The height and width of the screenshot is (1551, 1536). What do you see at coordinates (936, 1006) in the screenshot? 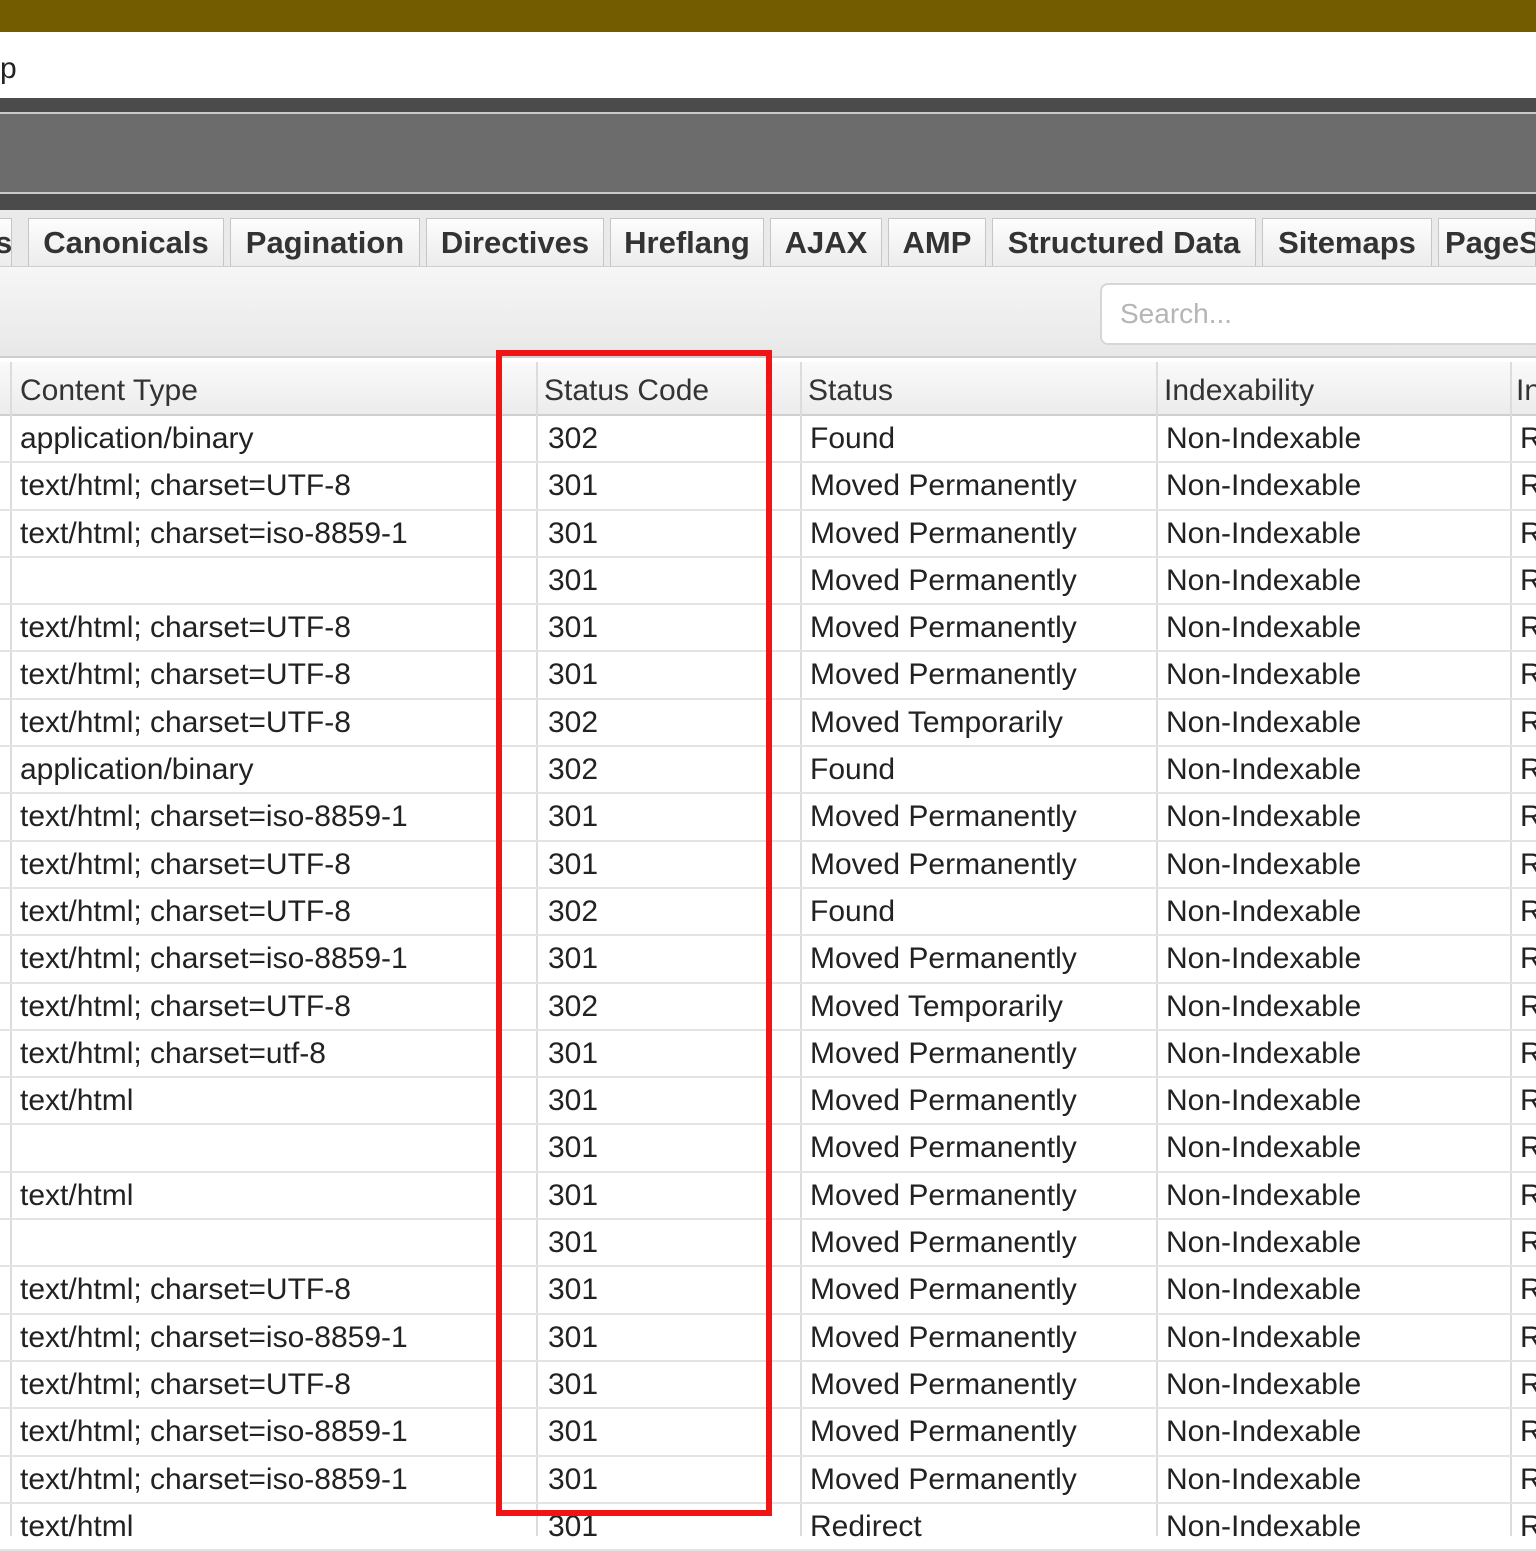
I see `cell-status: Moved Temporarily` at bounding box center [936, 1006].